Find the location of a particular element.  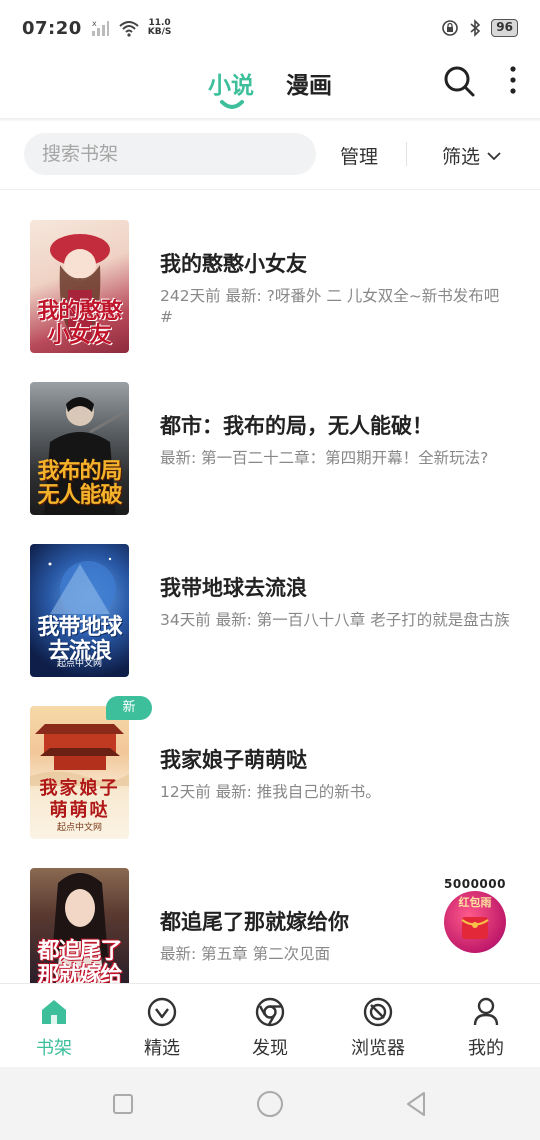

more-vertical-icon is located at coordinates (513, 81).